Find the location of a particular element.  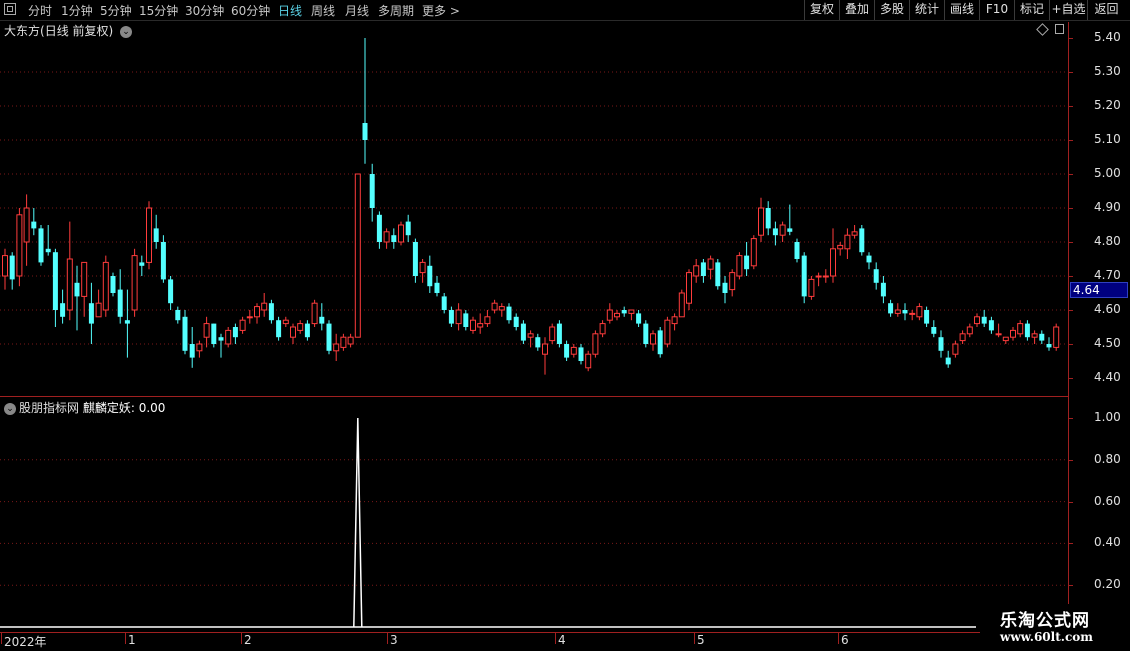

chevron-down-icon: ⌄ is located at coordinates (10, 408).